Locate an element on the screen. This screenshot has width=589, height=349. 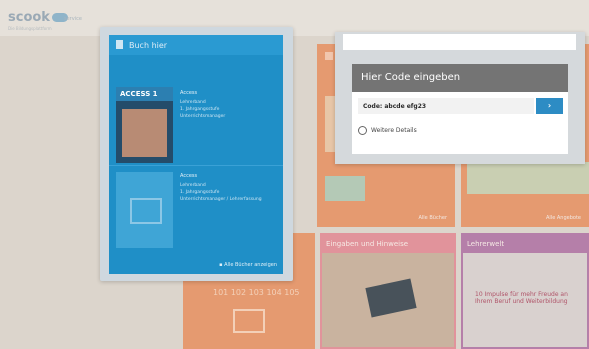
divider is located at coordinates (196, 165).